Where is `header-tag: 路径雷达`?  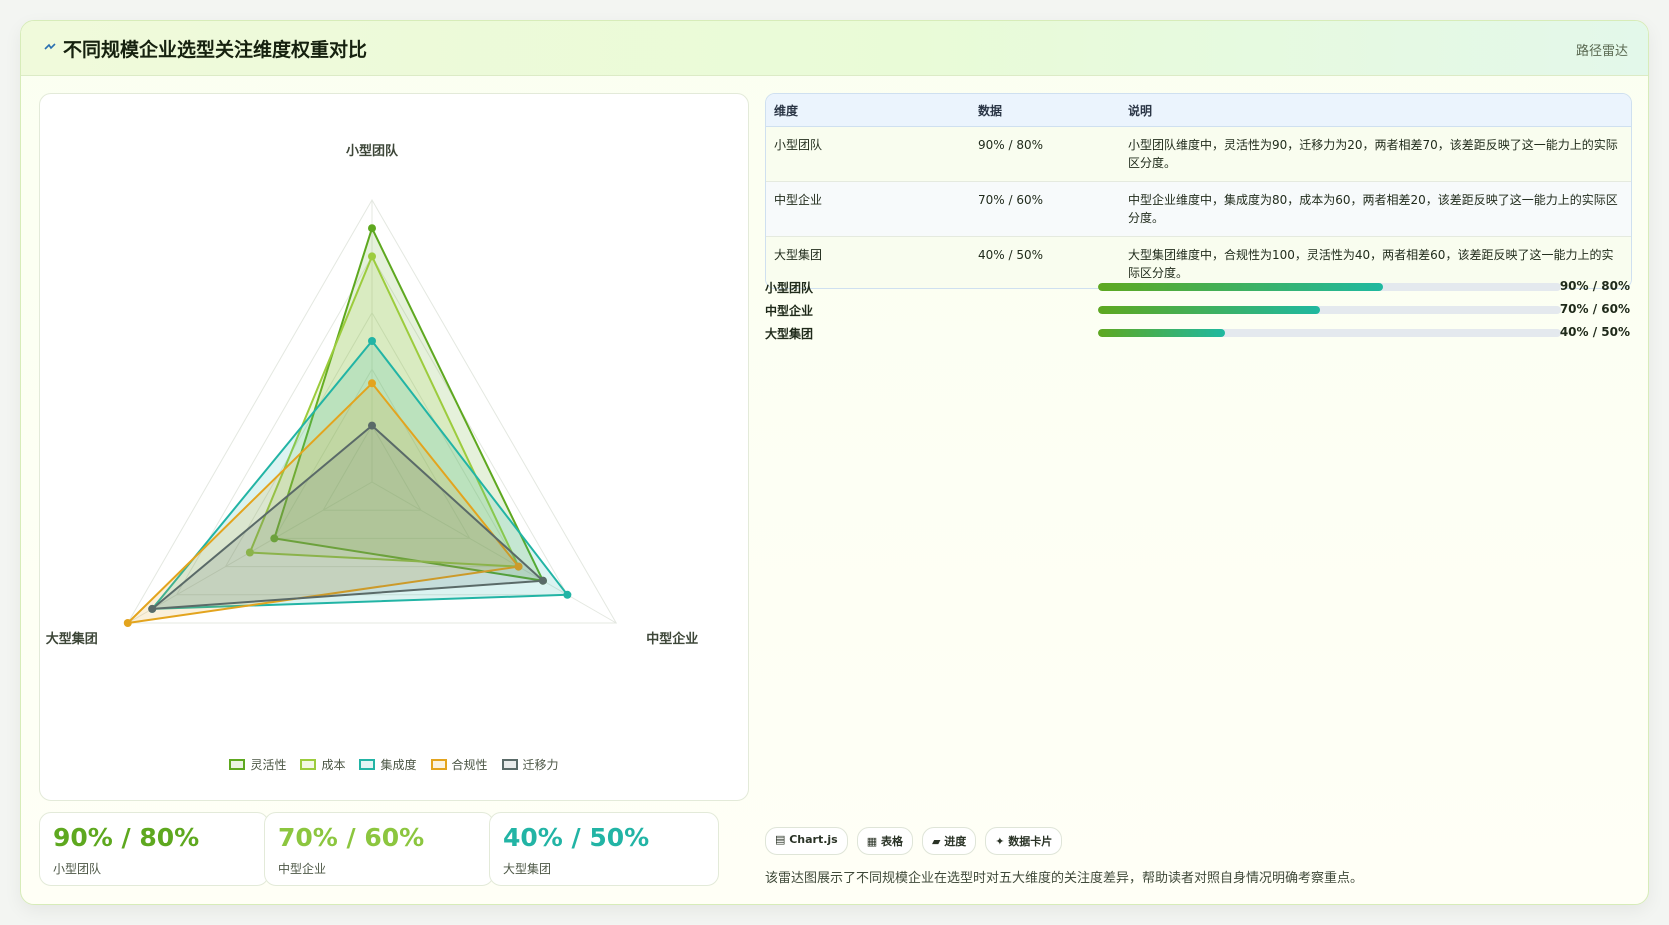
header-tag: 路径雷达 is located at coordinates (1601, 51).